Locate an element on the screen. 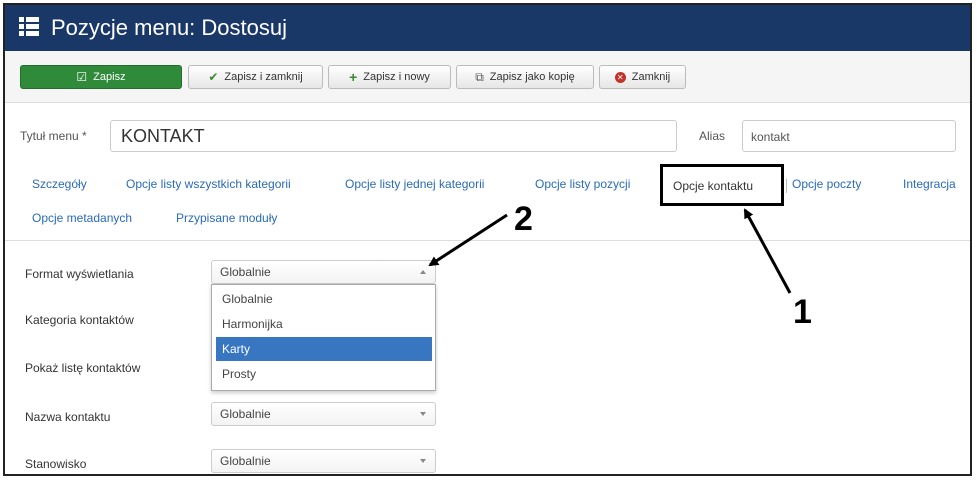  title-input: KONTAKT is located at coordinates (393, 136).